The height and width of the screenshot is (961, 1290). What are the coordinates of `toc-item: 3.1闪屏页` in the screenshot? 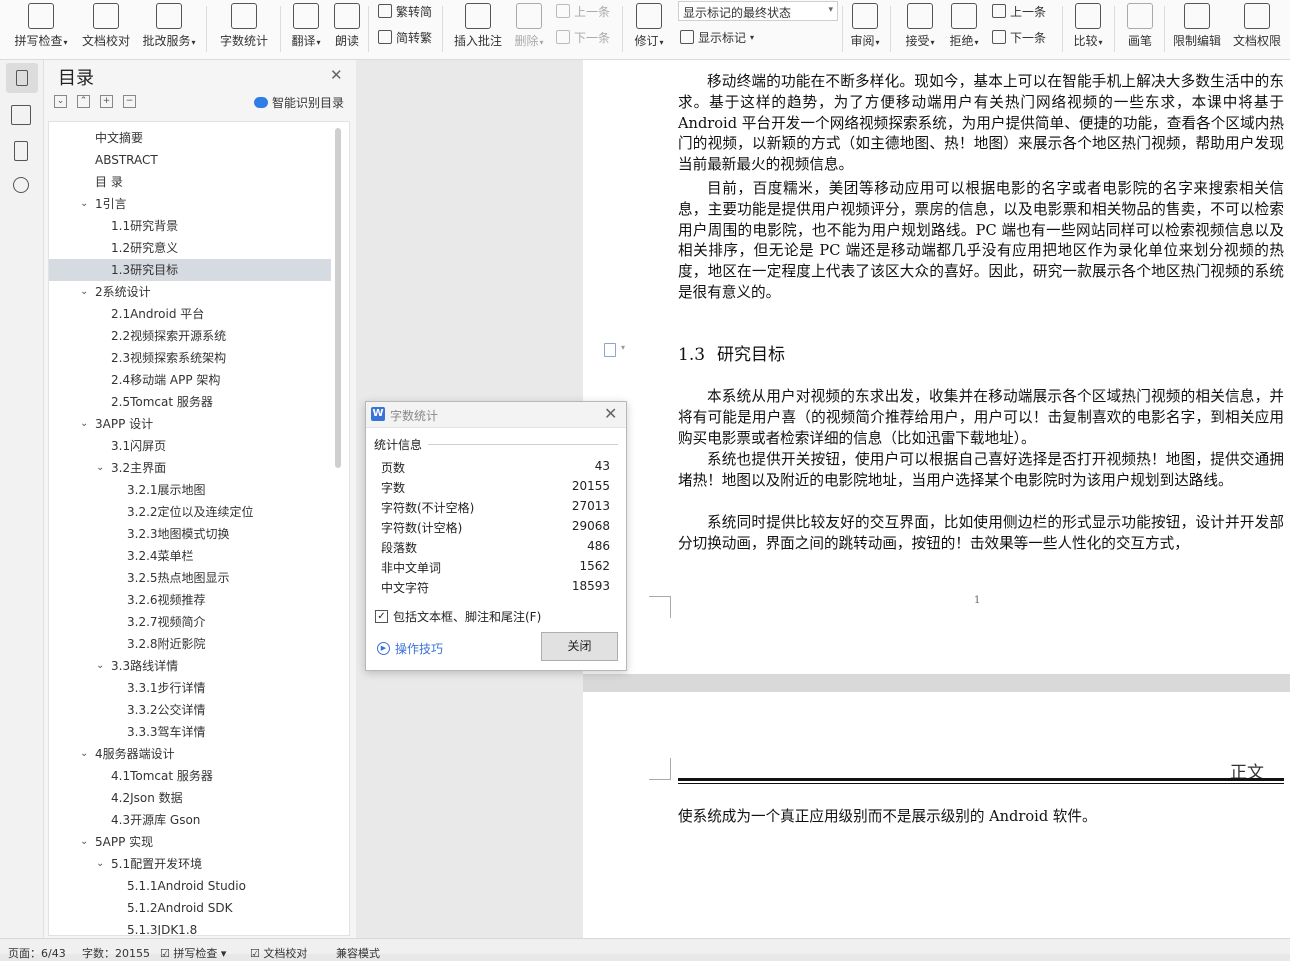 It's located at (190, 446).